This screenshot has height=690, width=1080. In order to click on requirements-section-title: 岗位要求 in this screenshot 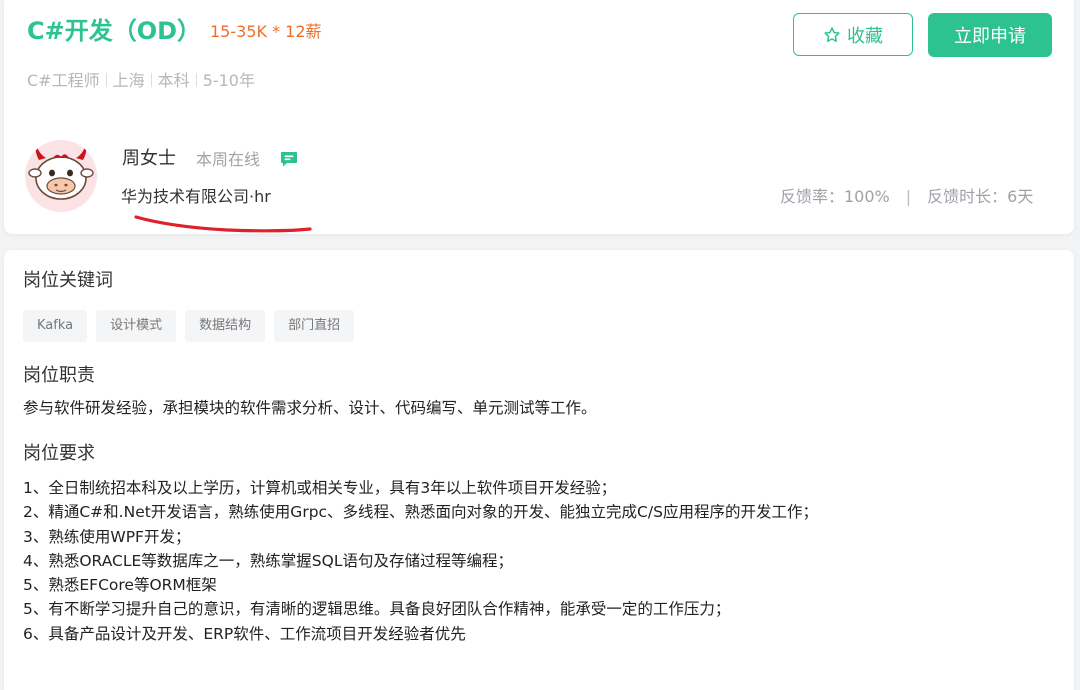, I will do `click(59, 453)`.